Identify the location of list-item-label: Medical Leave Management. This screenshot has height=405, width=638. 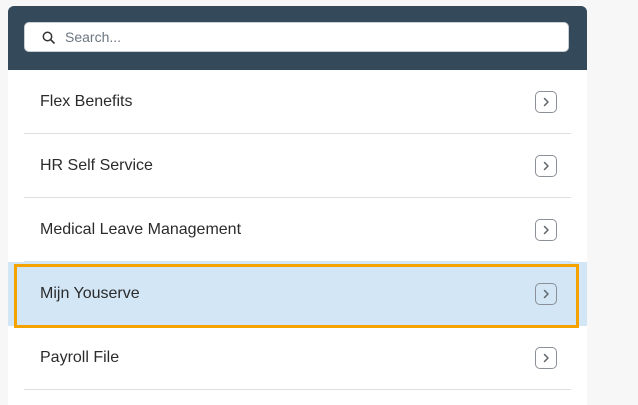
(141, 229).